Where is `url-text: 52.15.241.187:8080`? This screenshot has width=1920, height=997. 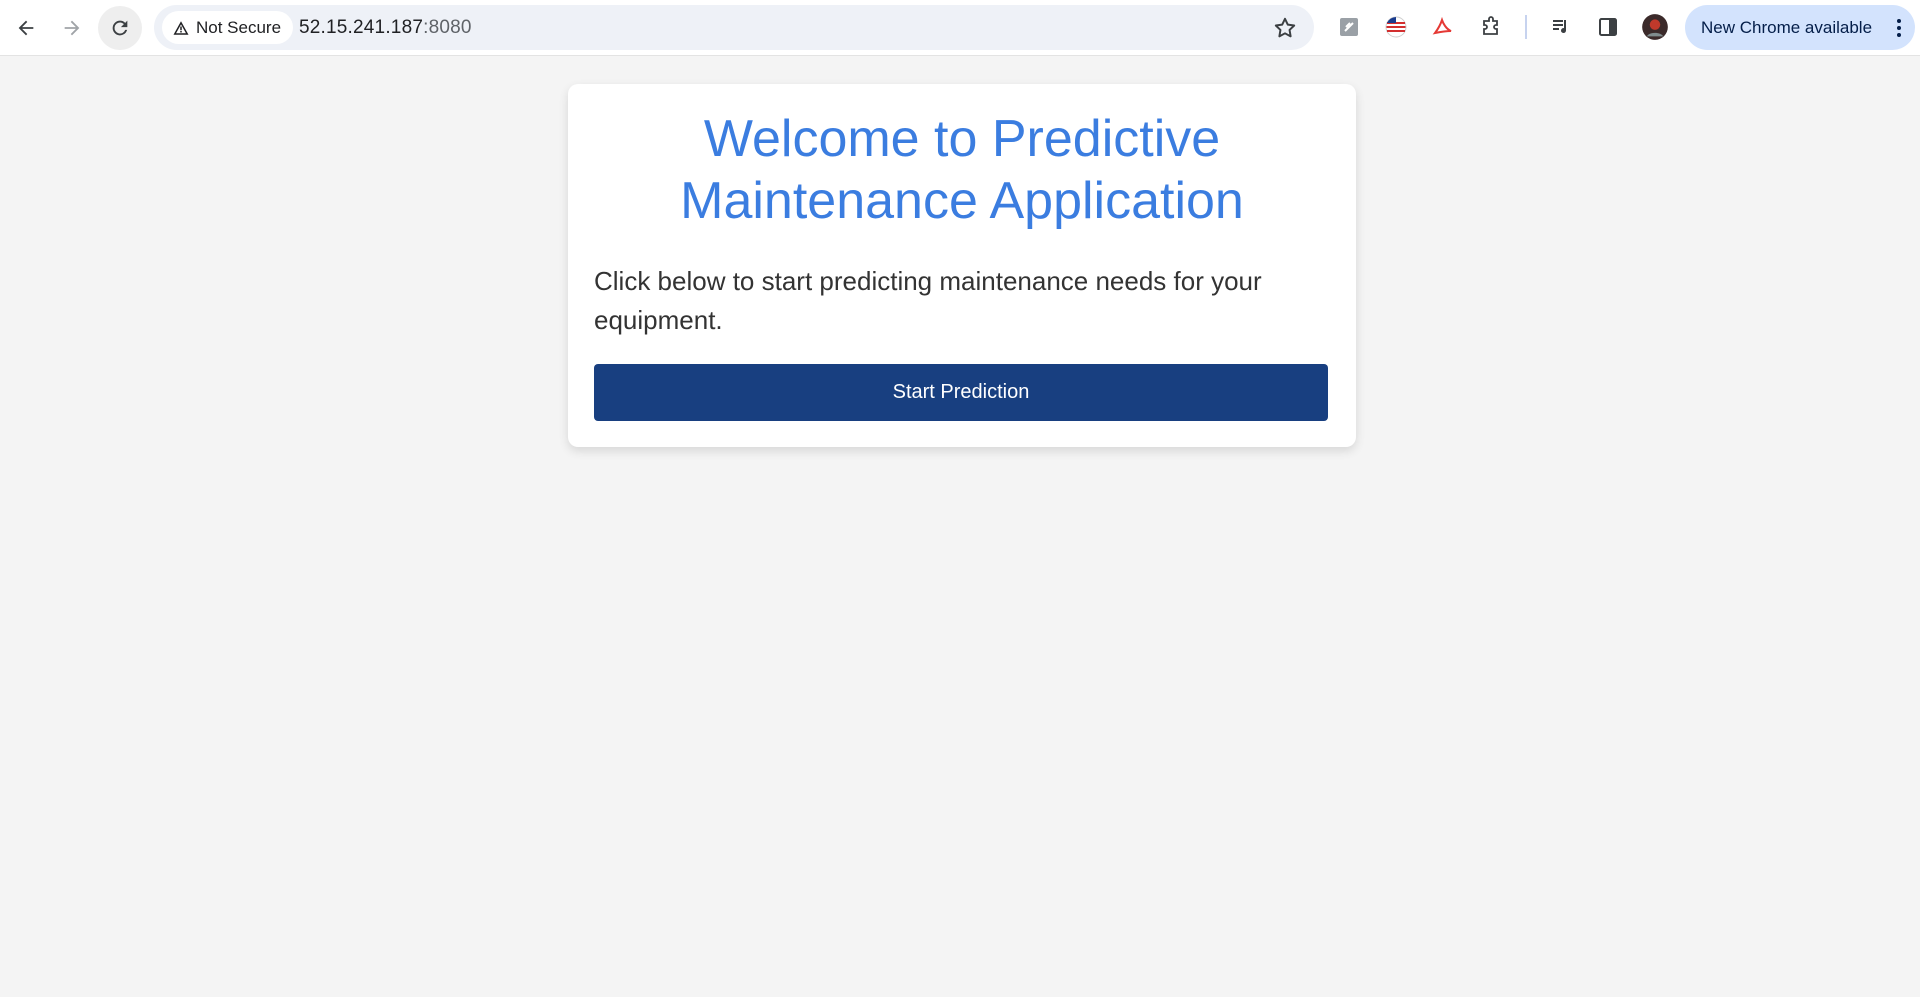
url-text: 52.15.241.187:8080 is located at coordinates (385, 28).